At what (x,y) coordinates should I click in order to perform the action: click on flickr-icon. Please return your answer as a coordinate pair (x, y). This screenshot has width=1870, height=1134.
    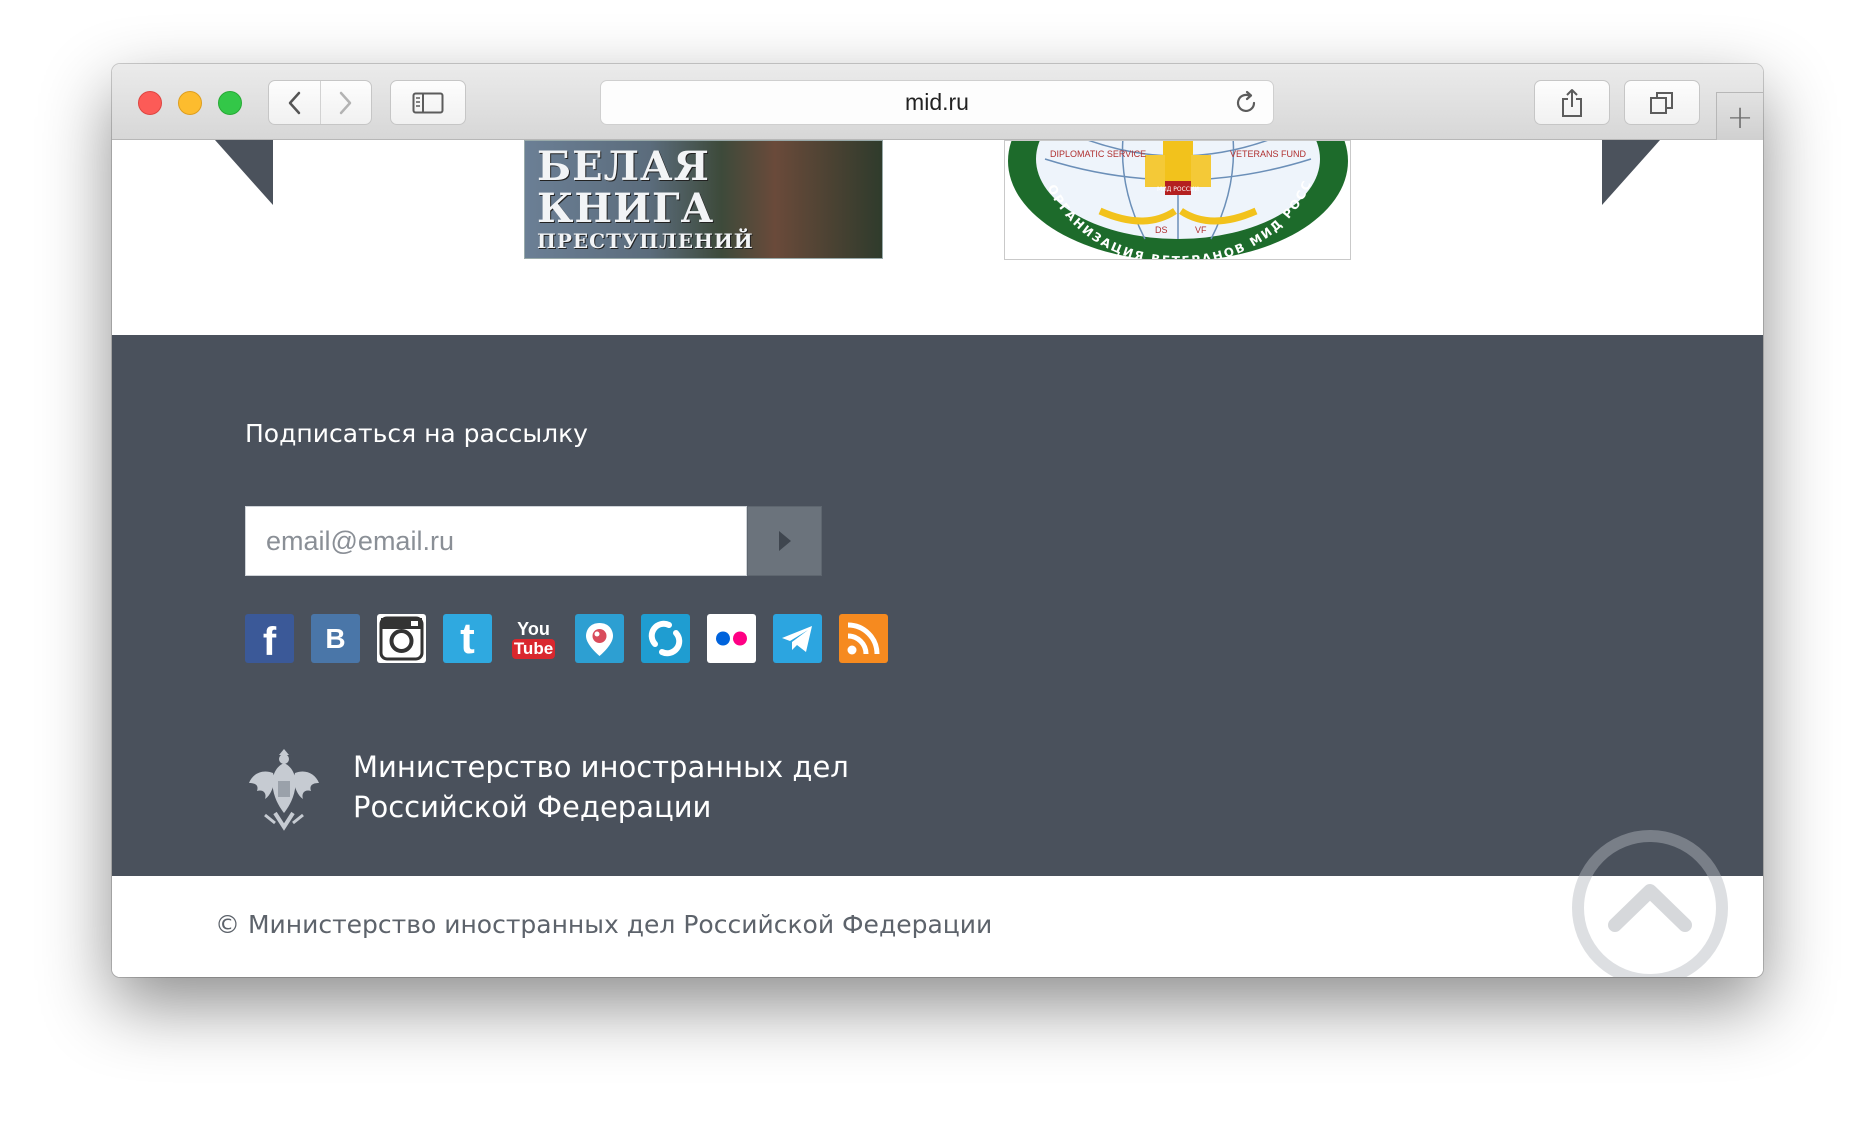
    Looking at the image, I should click on (731, 638).